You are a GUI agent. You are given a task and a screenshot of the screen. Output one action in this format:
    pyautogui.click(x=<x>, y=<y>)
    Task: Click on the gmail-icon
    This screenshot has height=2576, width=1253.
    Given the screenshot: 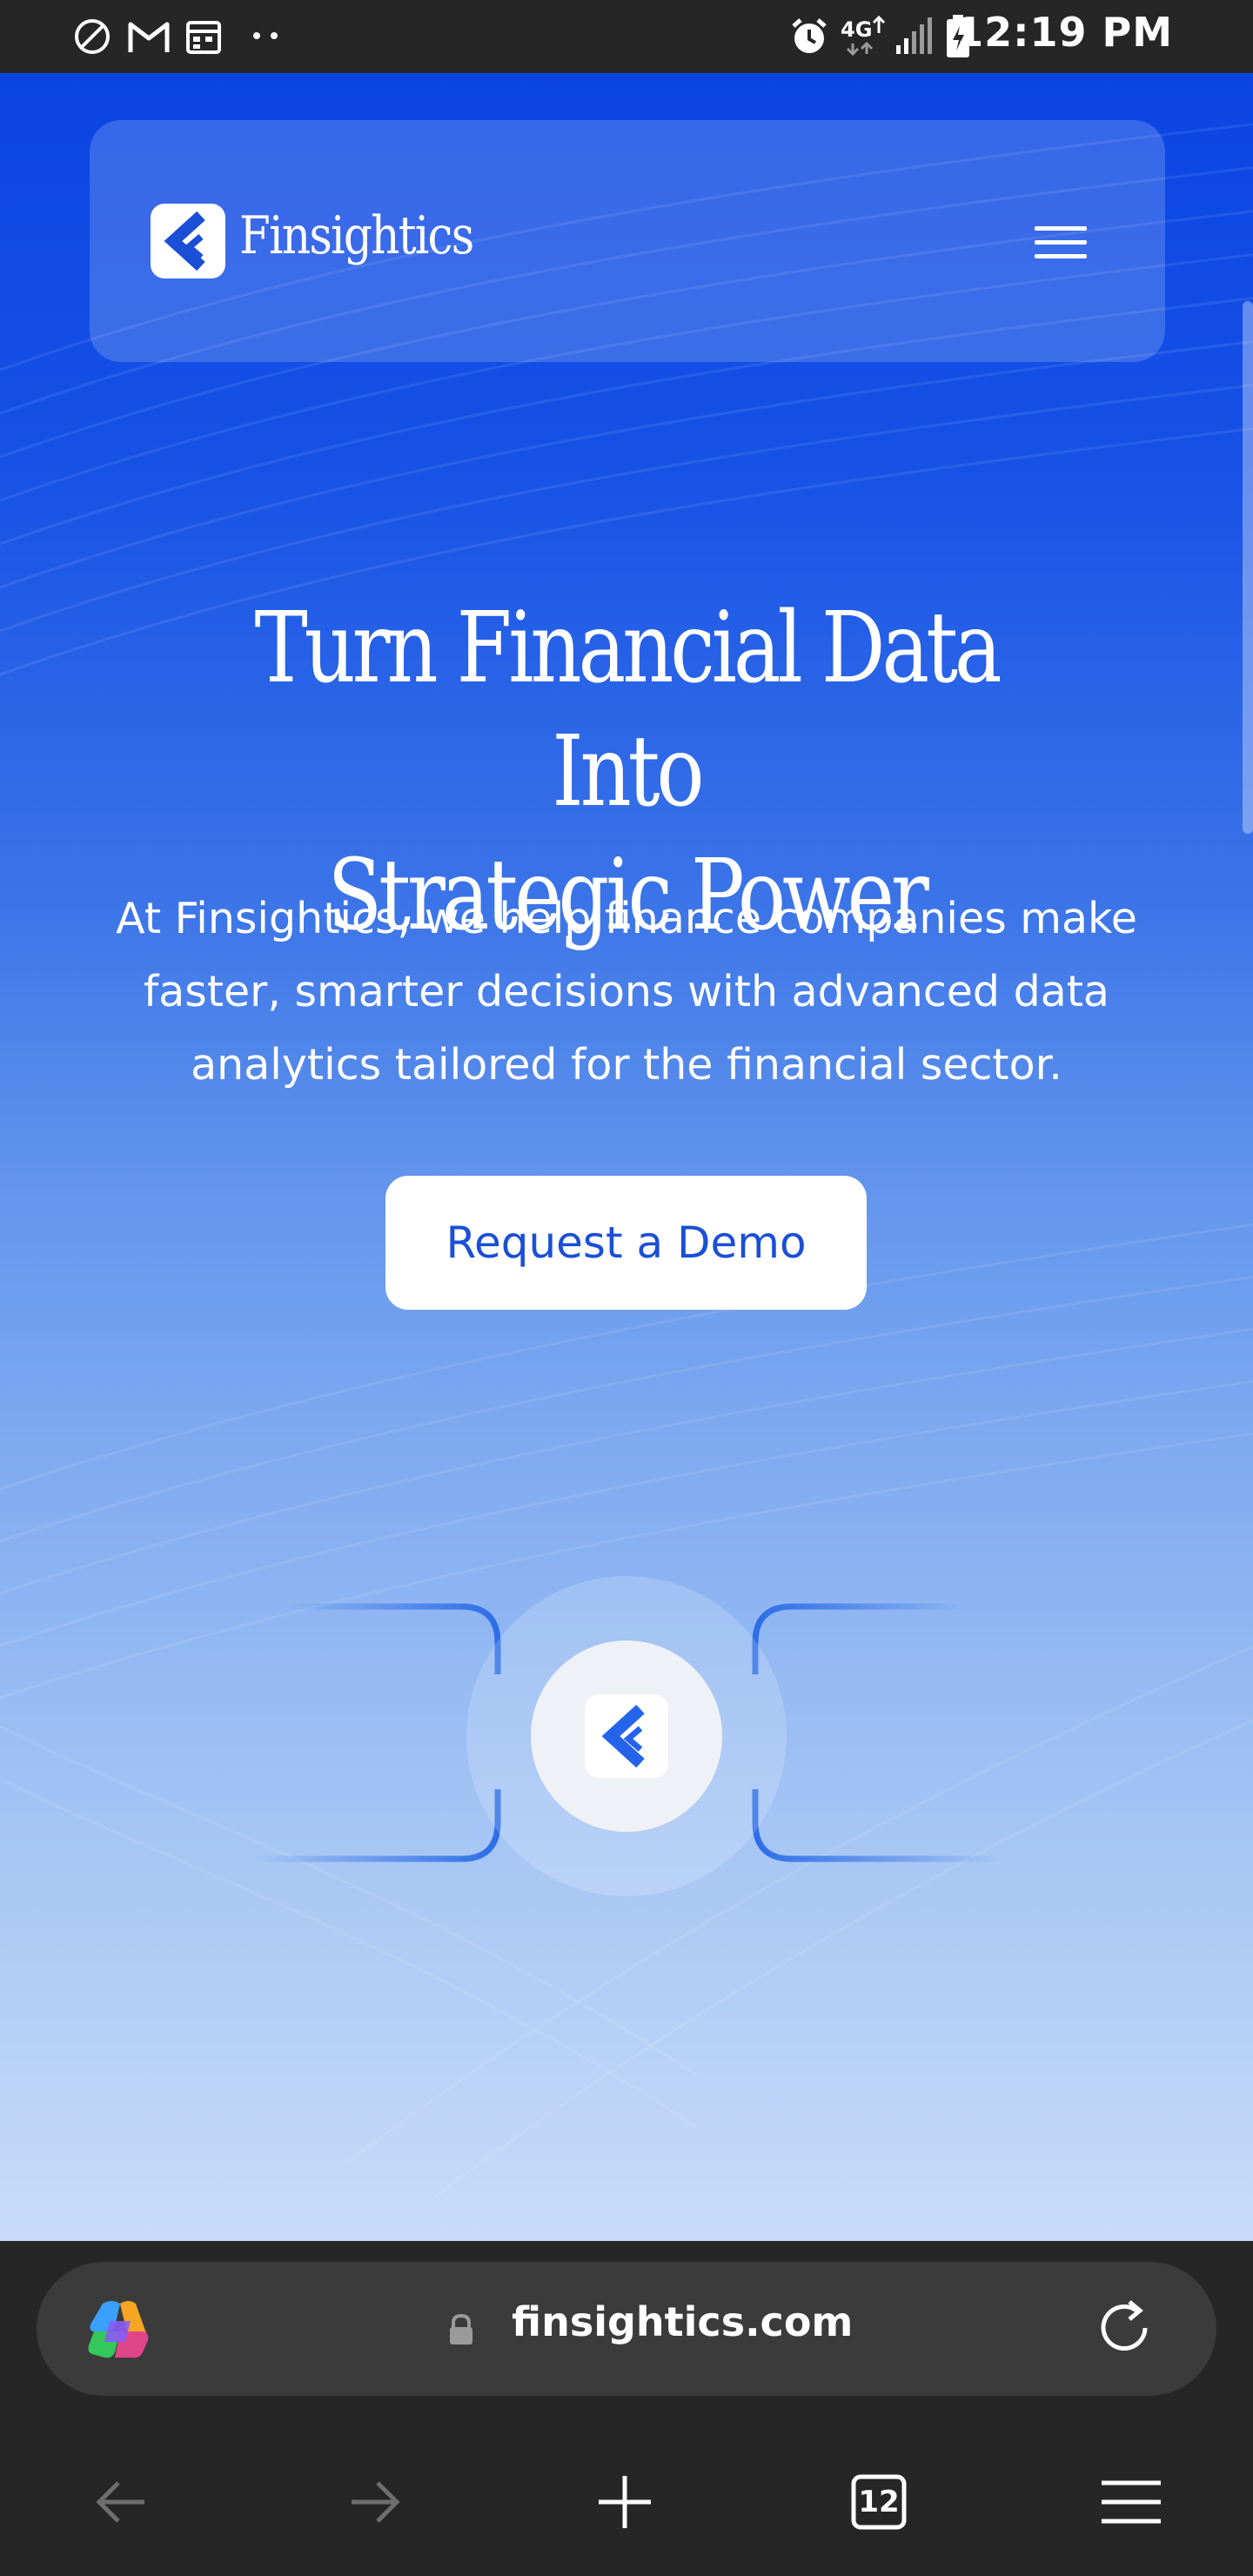 What is the action you would take?
    pyautogui.click(x=149, y=37)
    